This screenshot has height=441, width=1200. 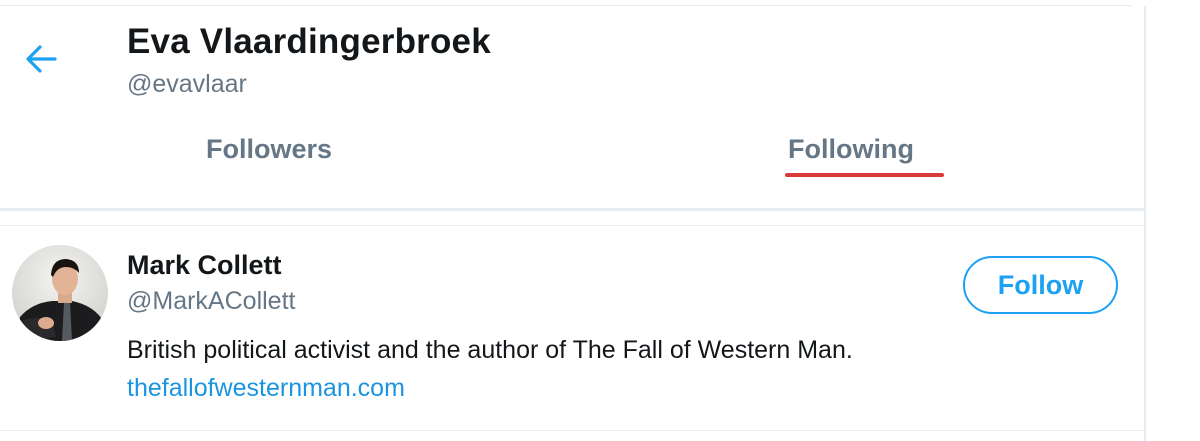 What do you see at coordinates (1040, 285) in the screenshot?
I see `follow-button: Follow` at bounding box center [1040, 285].